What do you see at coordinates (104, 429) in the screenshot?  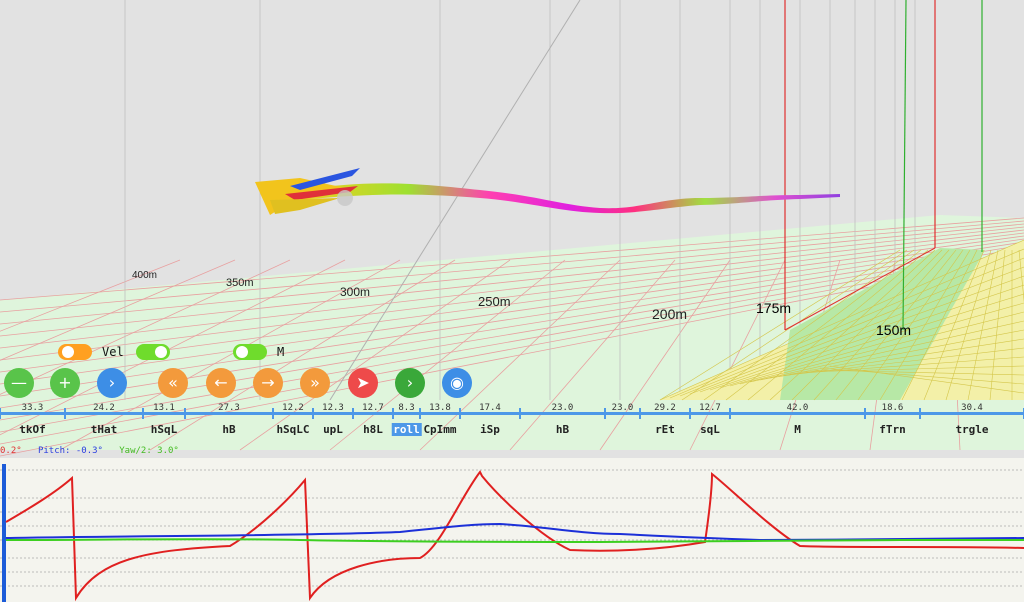 I see `segment-label: tHat` at bounding box center [104, 429].